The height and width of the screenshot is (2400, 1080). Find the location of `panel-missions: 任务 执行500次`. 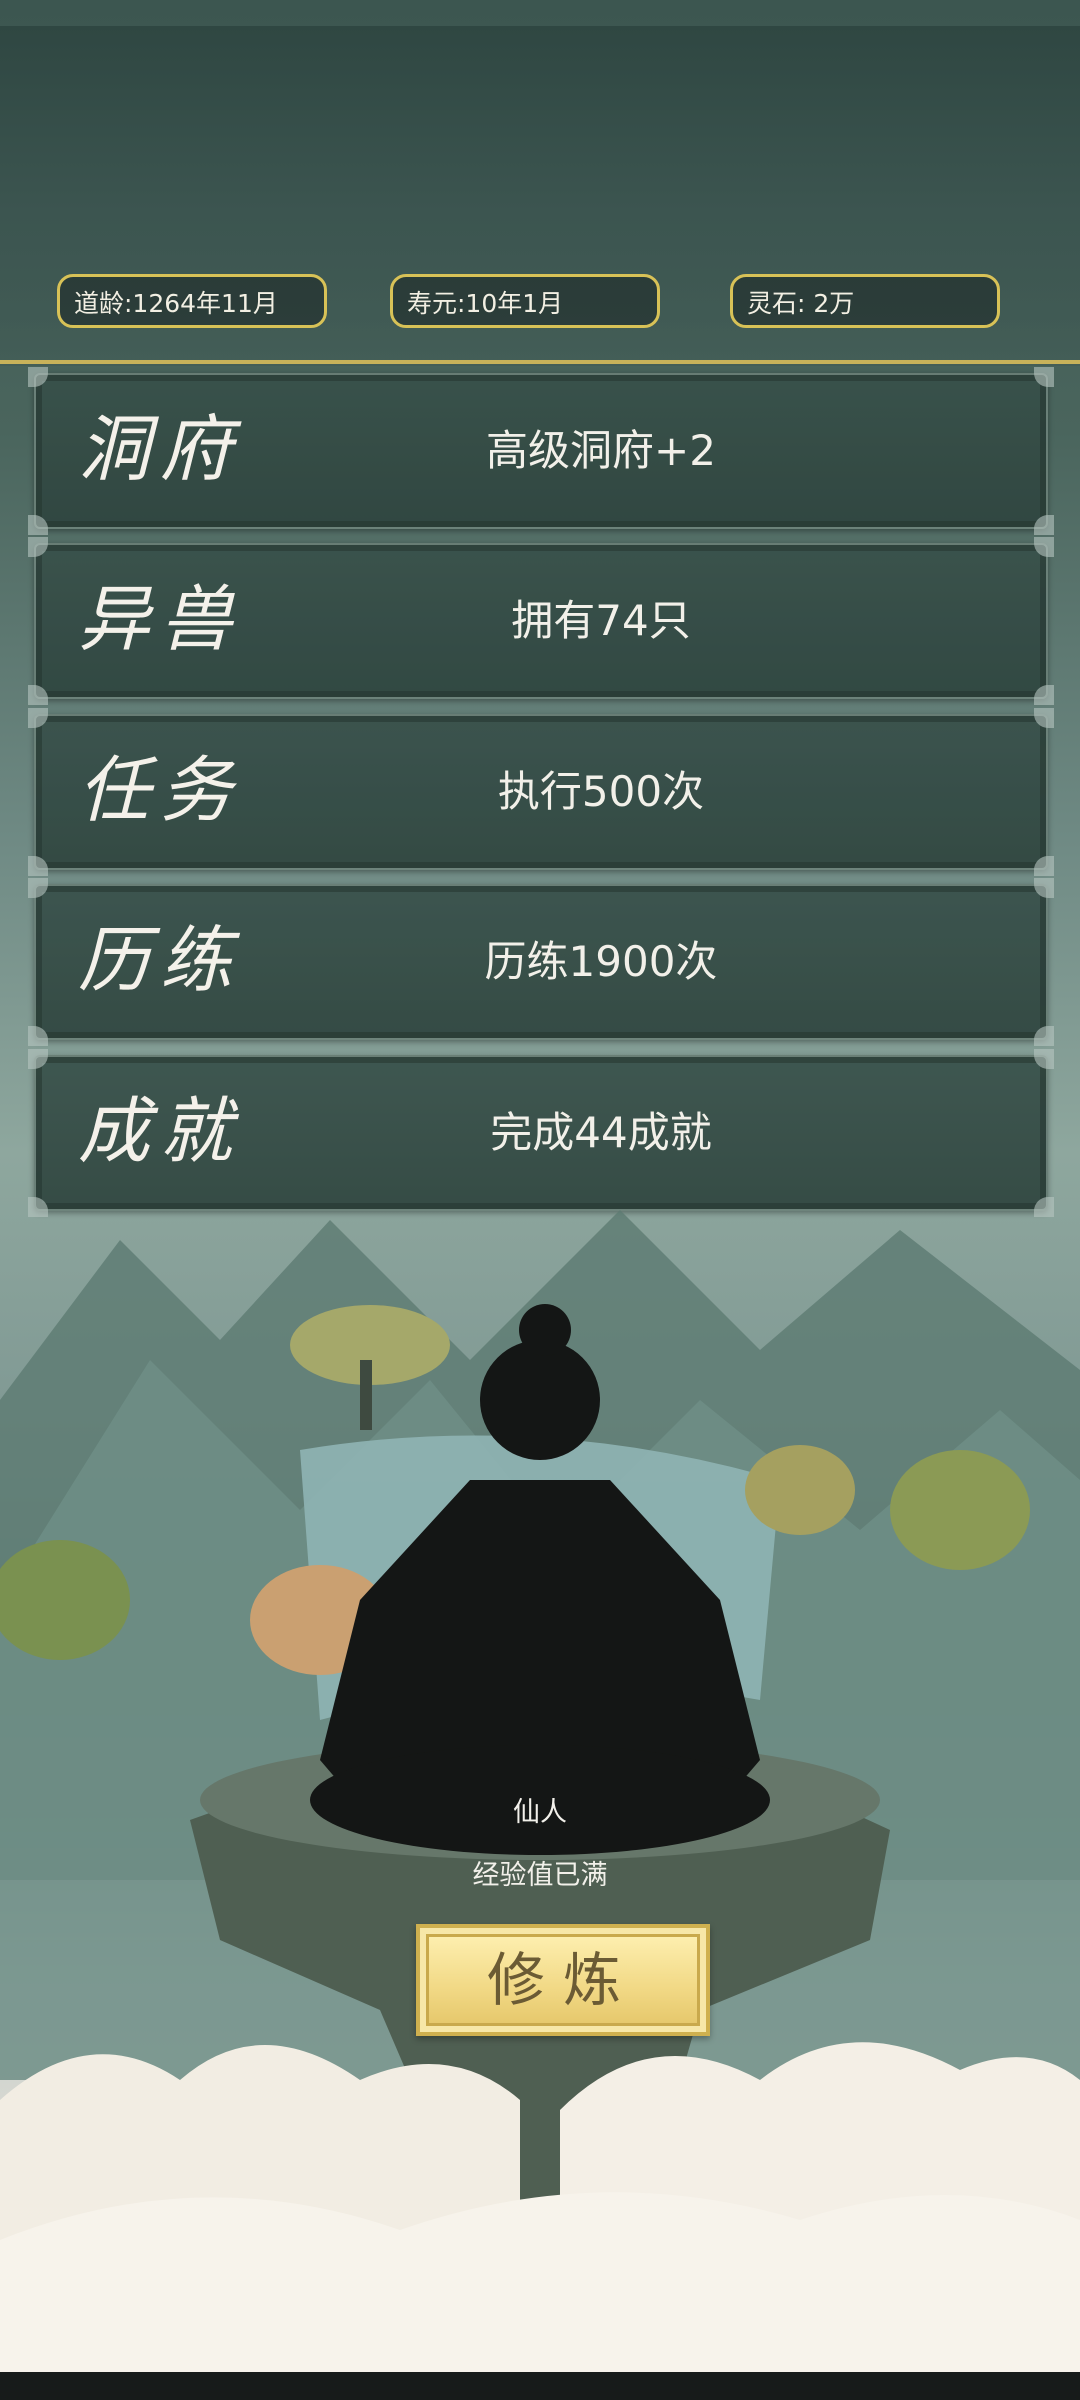

panel-missions: 任务 执行500次 is located at coordinates (541, 792).